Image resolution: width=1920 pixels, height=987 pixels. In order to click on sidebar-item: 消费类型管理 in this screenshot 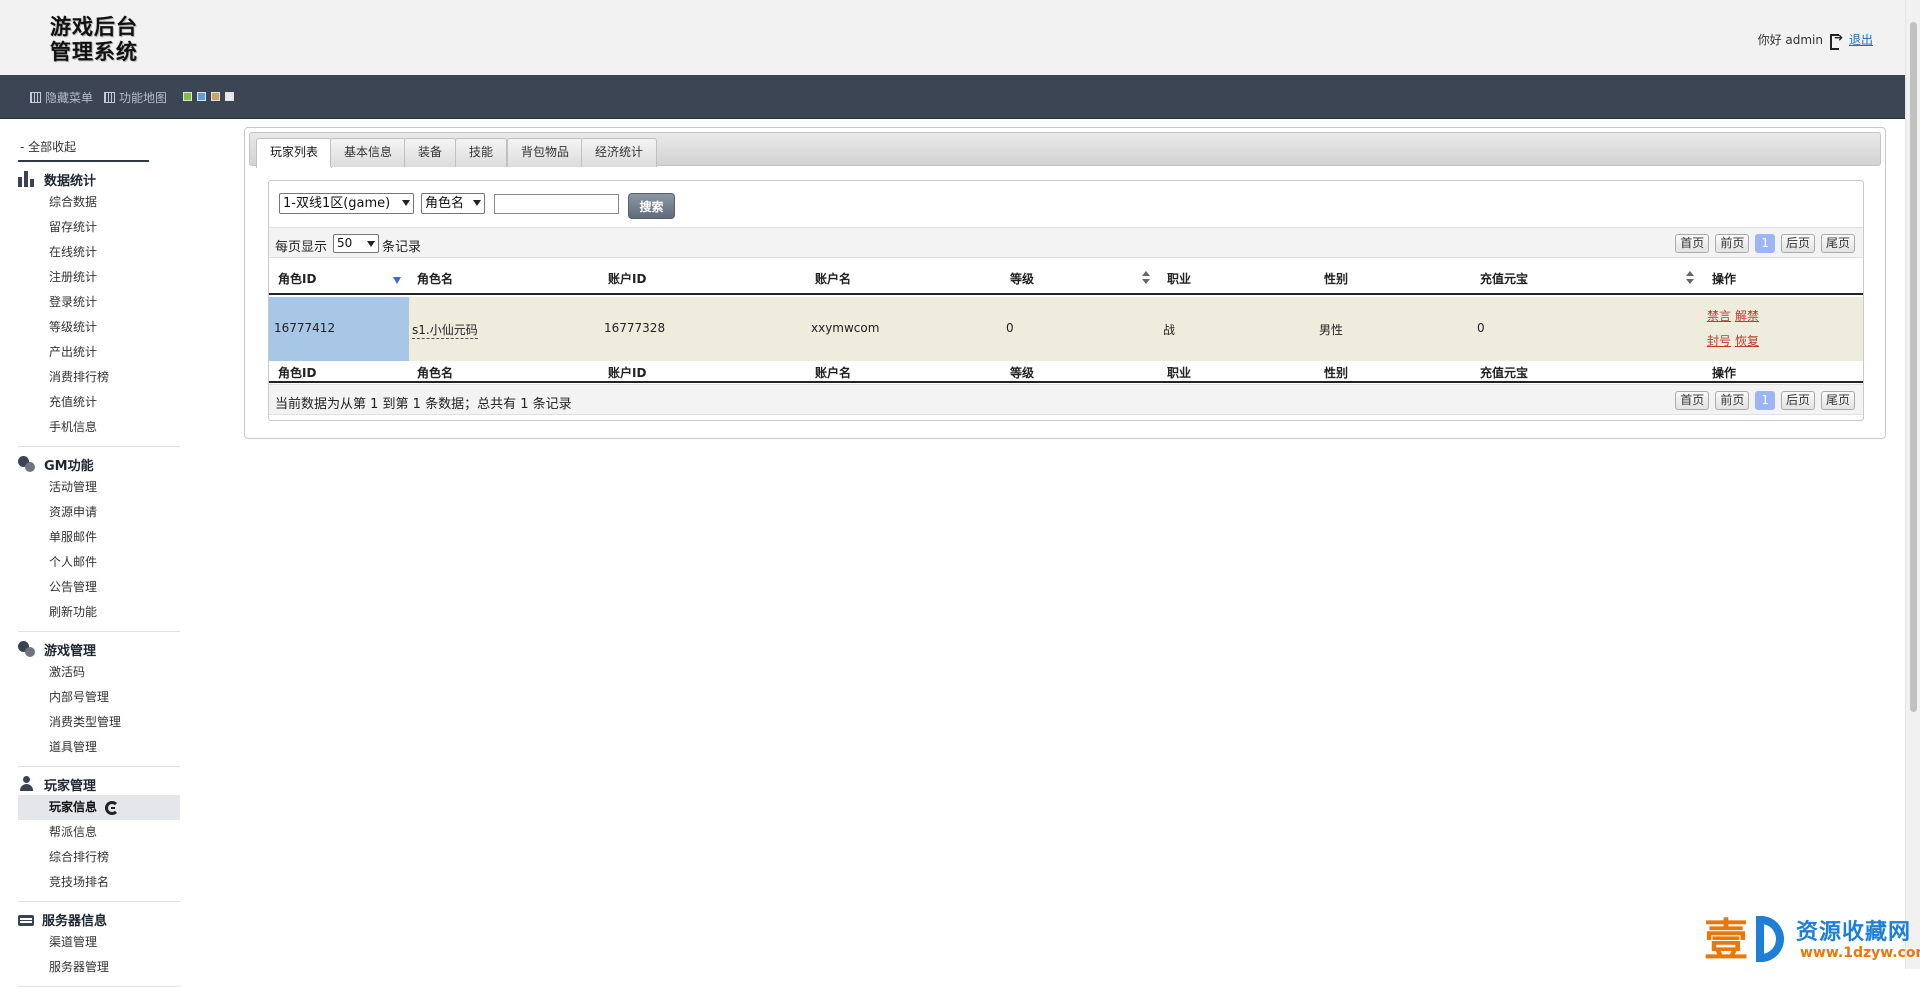, I will do `click(99, 722)`.